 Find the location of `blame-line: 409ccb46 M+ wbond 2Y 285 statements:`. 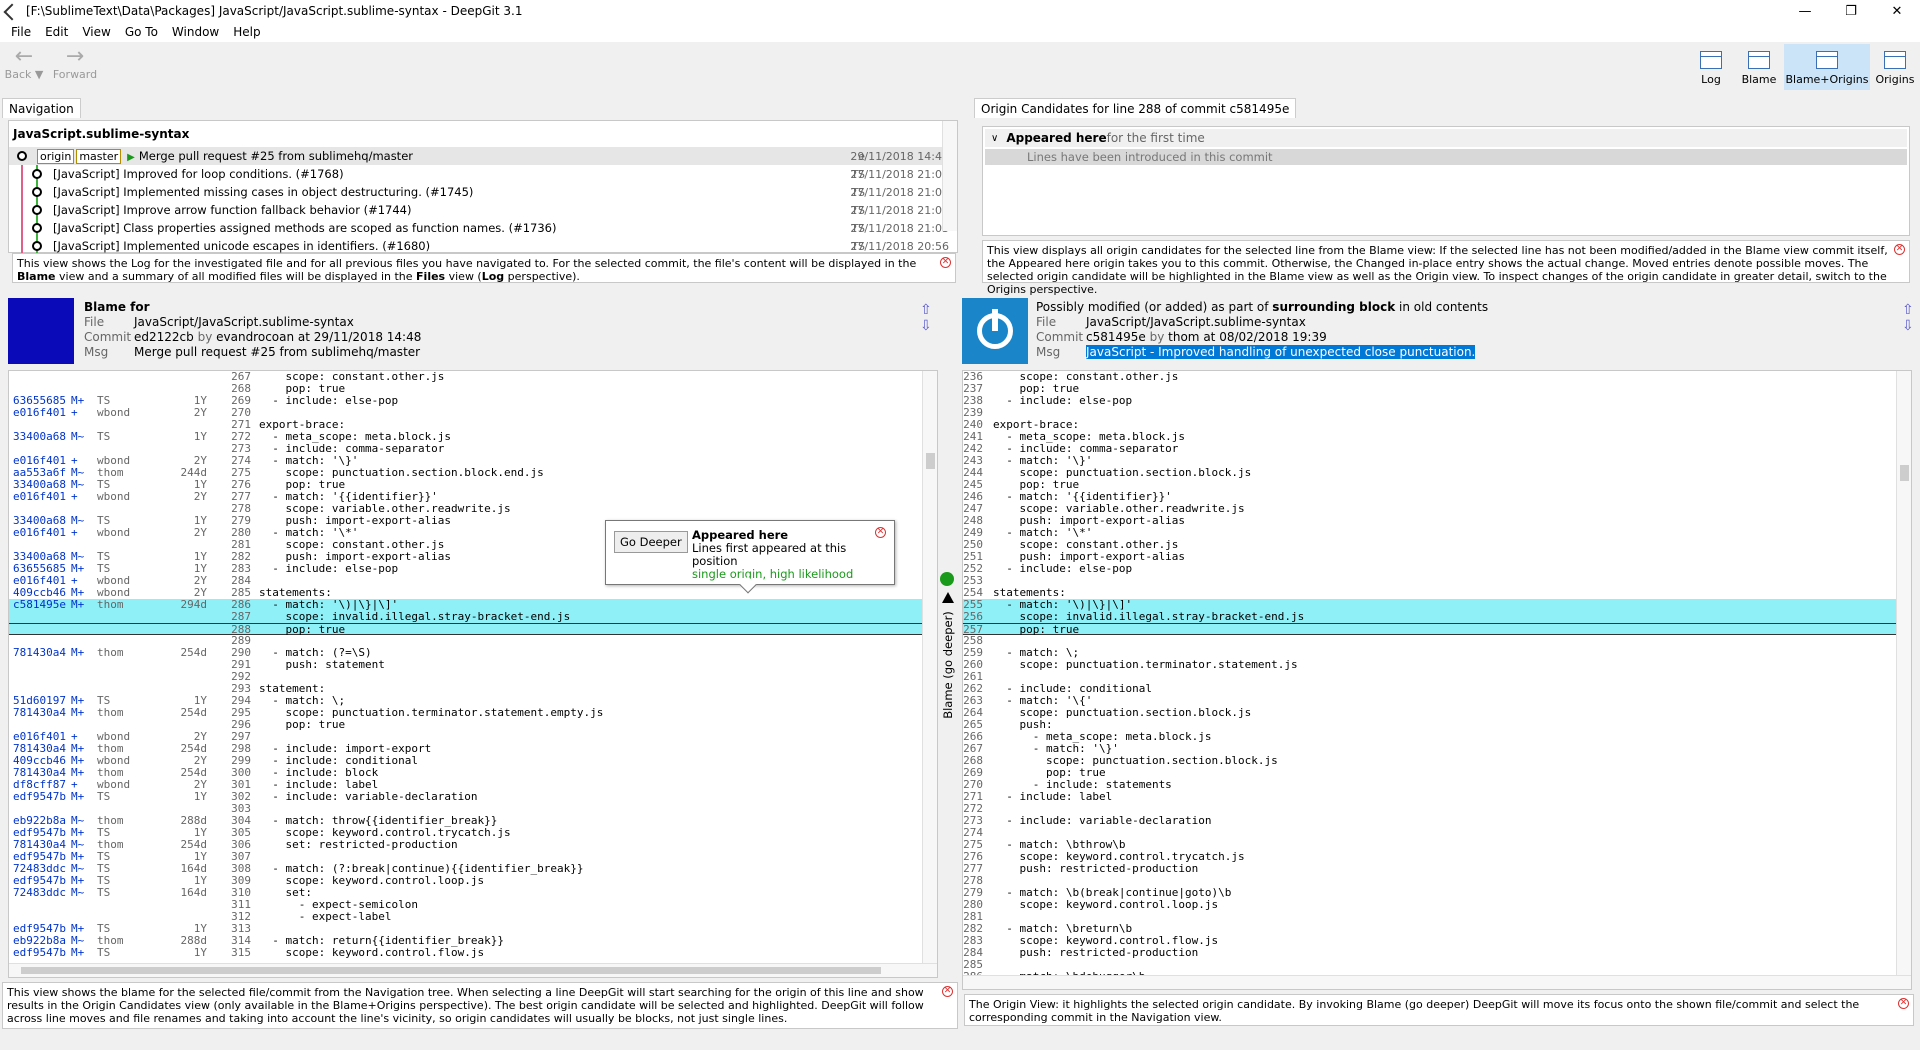

blame-line: 409ccb46 M+ wbond 2Y 285 statements: is located at coordinates (466, 593).